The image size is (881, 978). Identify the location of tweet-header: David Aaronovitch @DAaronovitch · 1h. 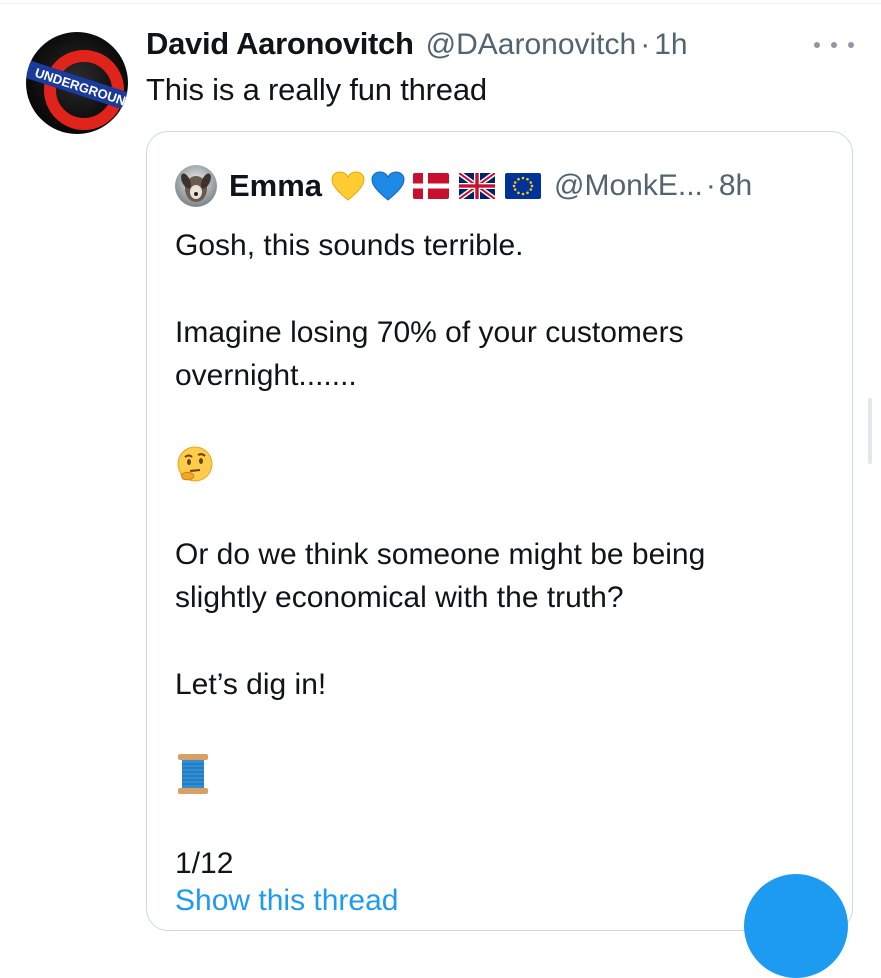
(417, 46).